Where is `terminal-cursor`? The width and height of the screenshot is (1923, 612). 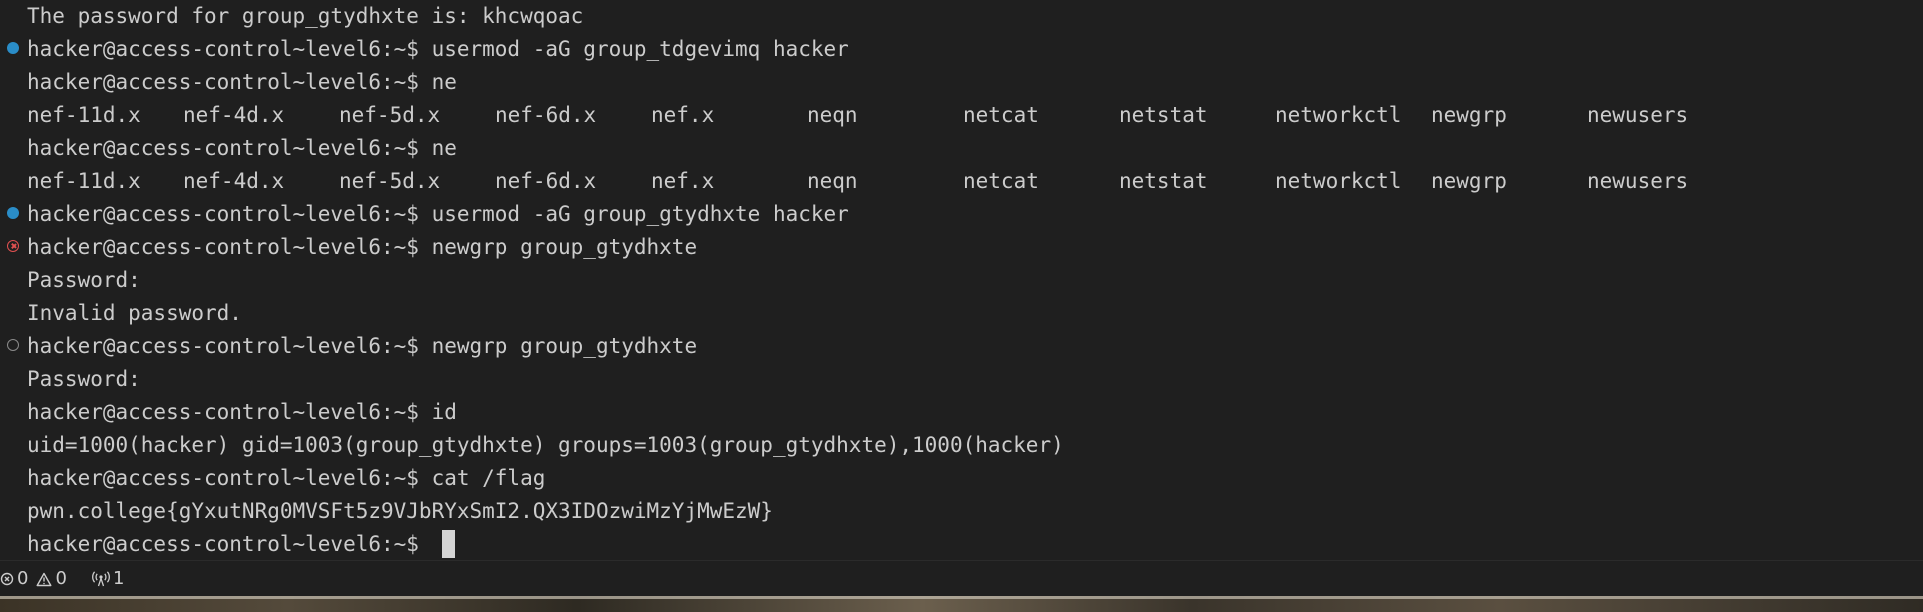 terminal-cursor is located at coordinates (448, 544).